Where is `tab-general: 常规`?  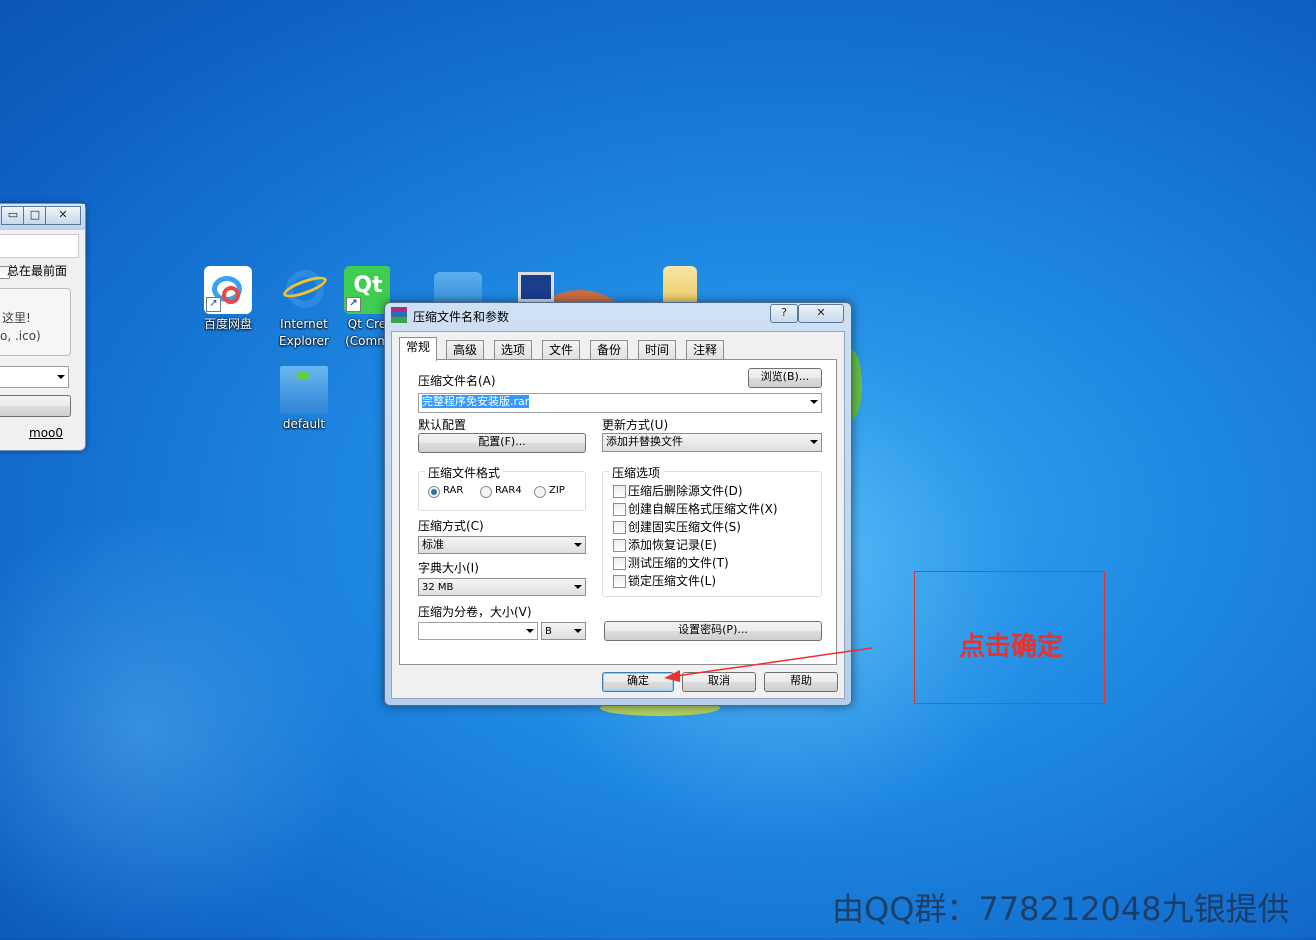
tab-general: 常规 is located at coordinates (418, 349).